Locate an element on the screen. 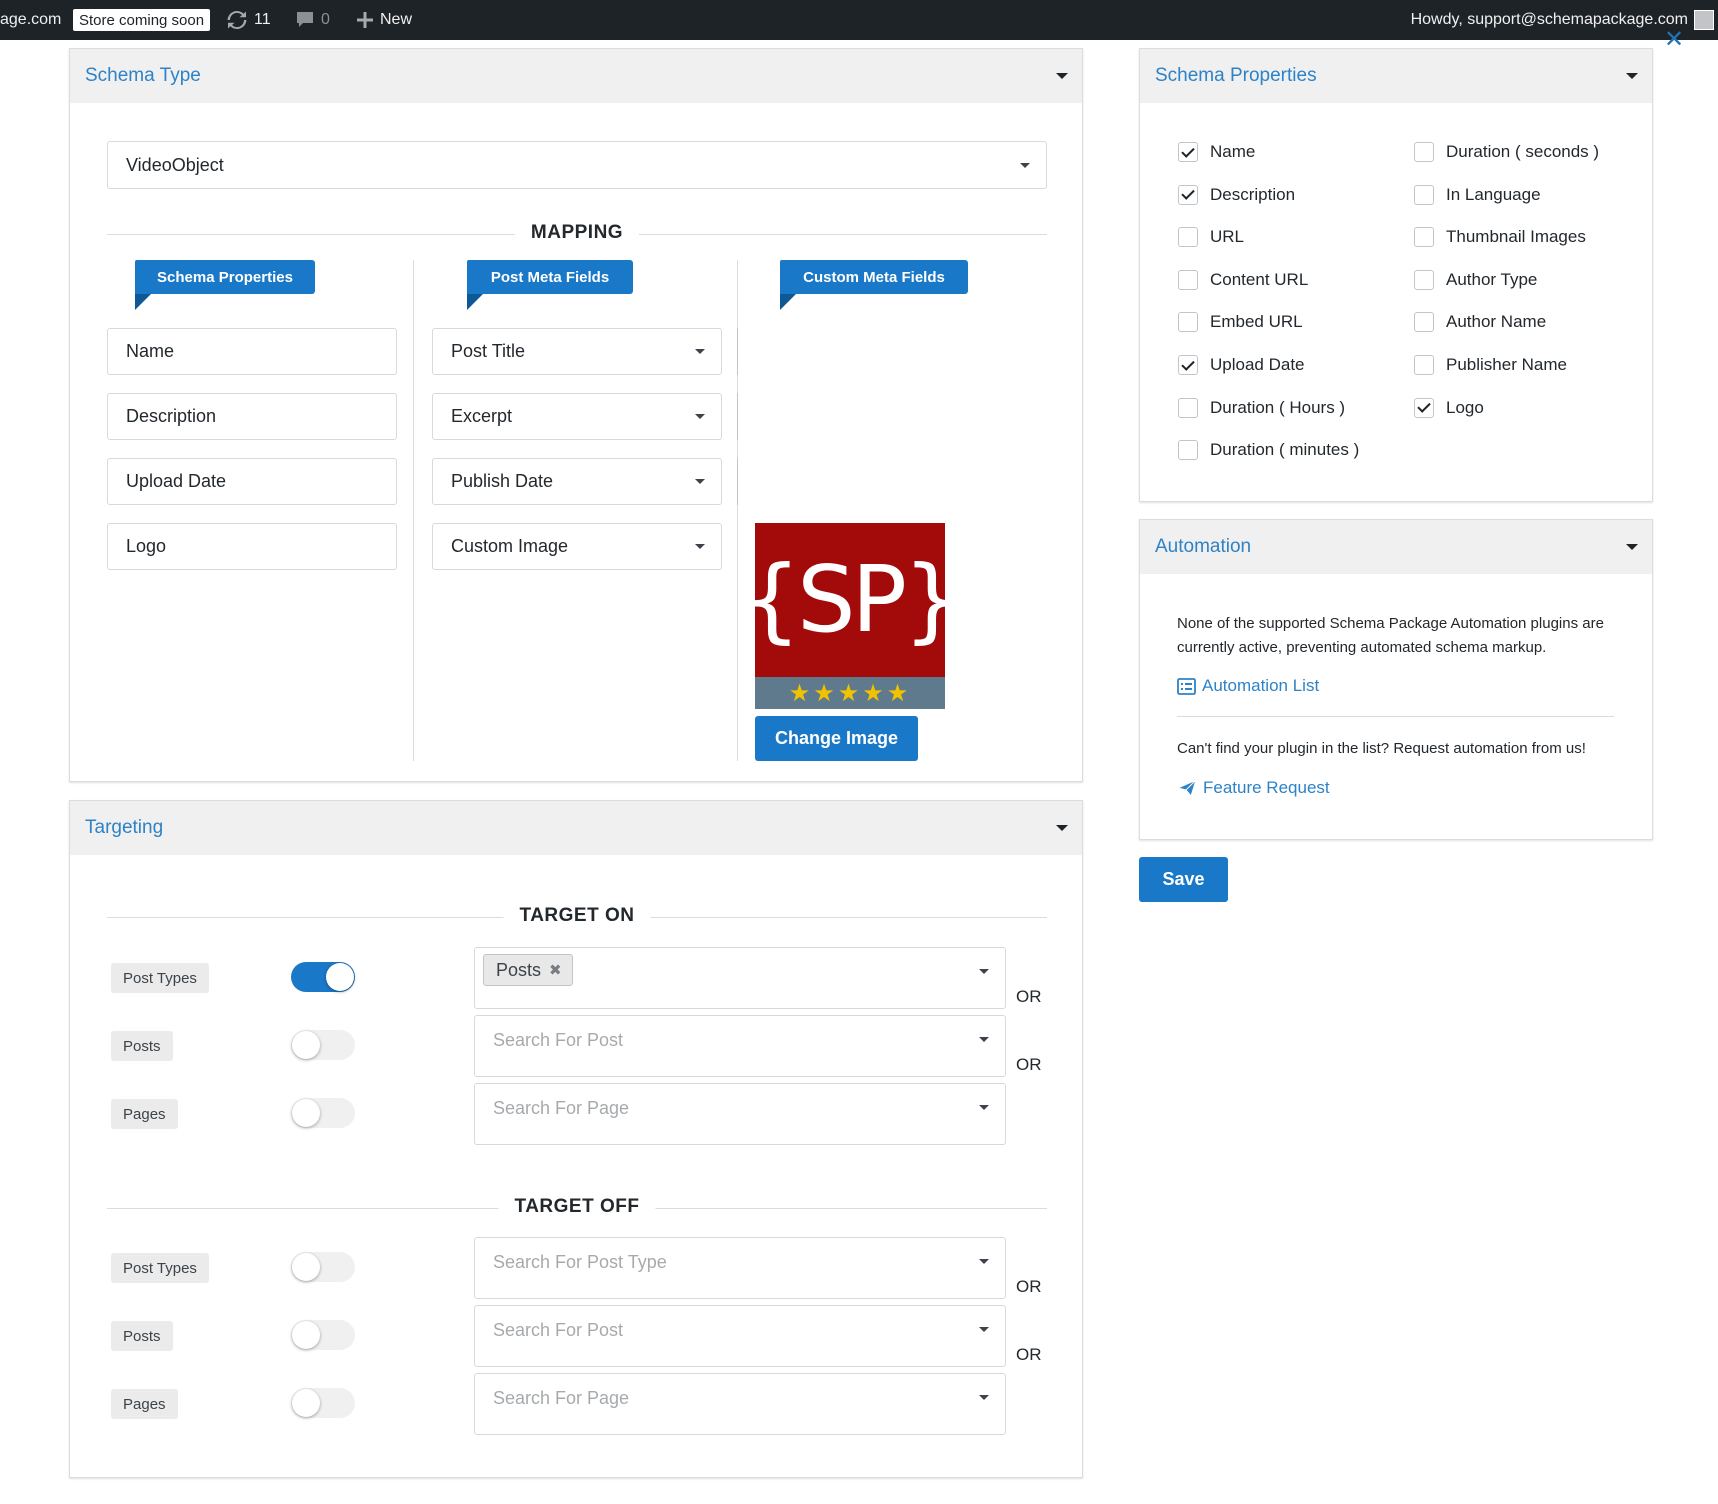 The height and width of the screenshot is (1504, 1718). property-checkbox-row: Author Type is located at coordinates (1475, 279).